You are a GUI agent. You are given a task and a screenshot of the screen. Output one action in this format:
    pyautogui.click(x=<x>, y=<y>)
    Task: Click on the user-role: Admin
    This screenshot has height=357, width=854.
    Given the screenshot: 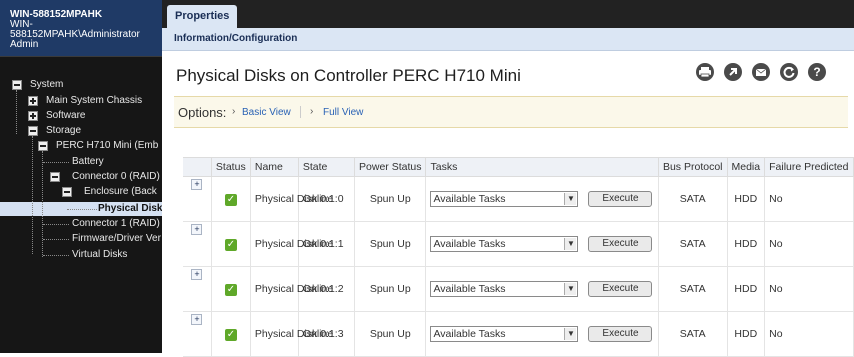 What is the action you would take?
    pyautogui.click(x=24, y=44)
    